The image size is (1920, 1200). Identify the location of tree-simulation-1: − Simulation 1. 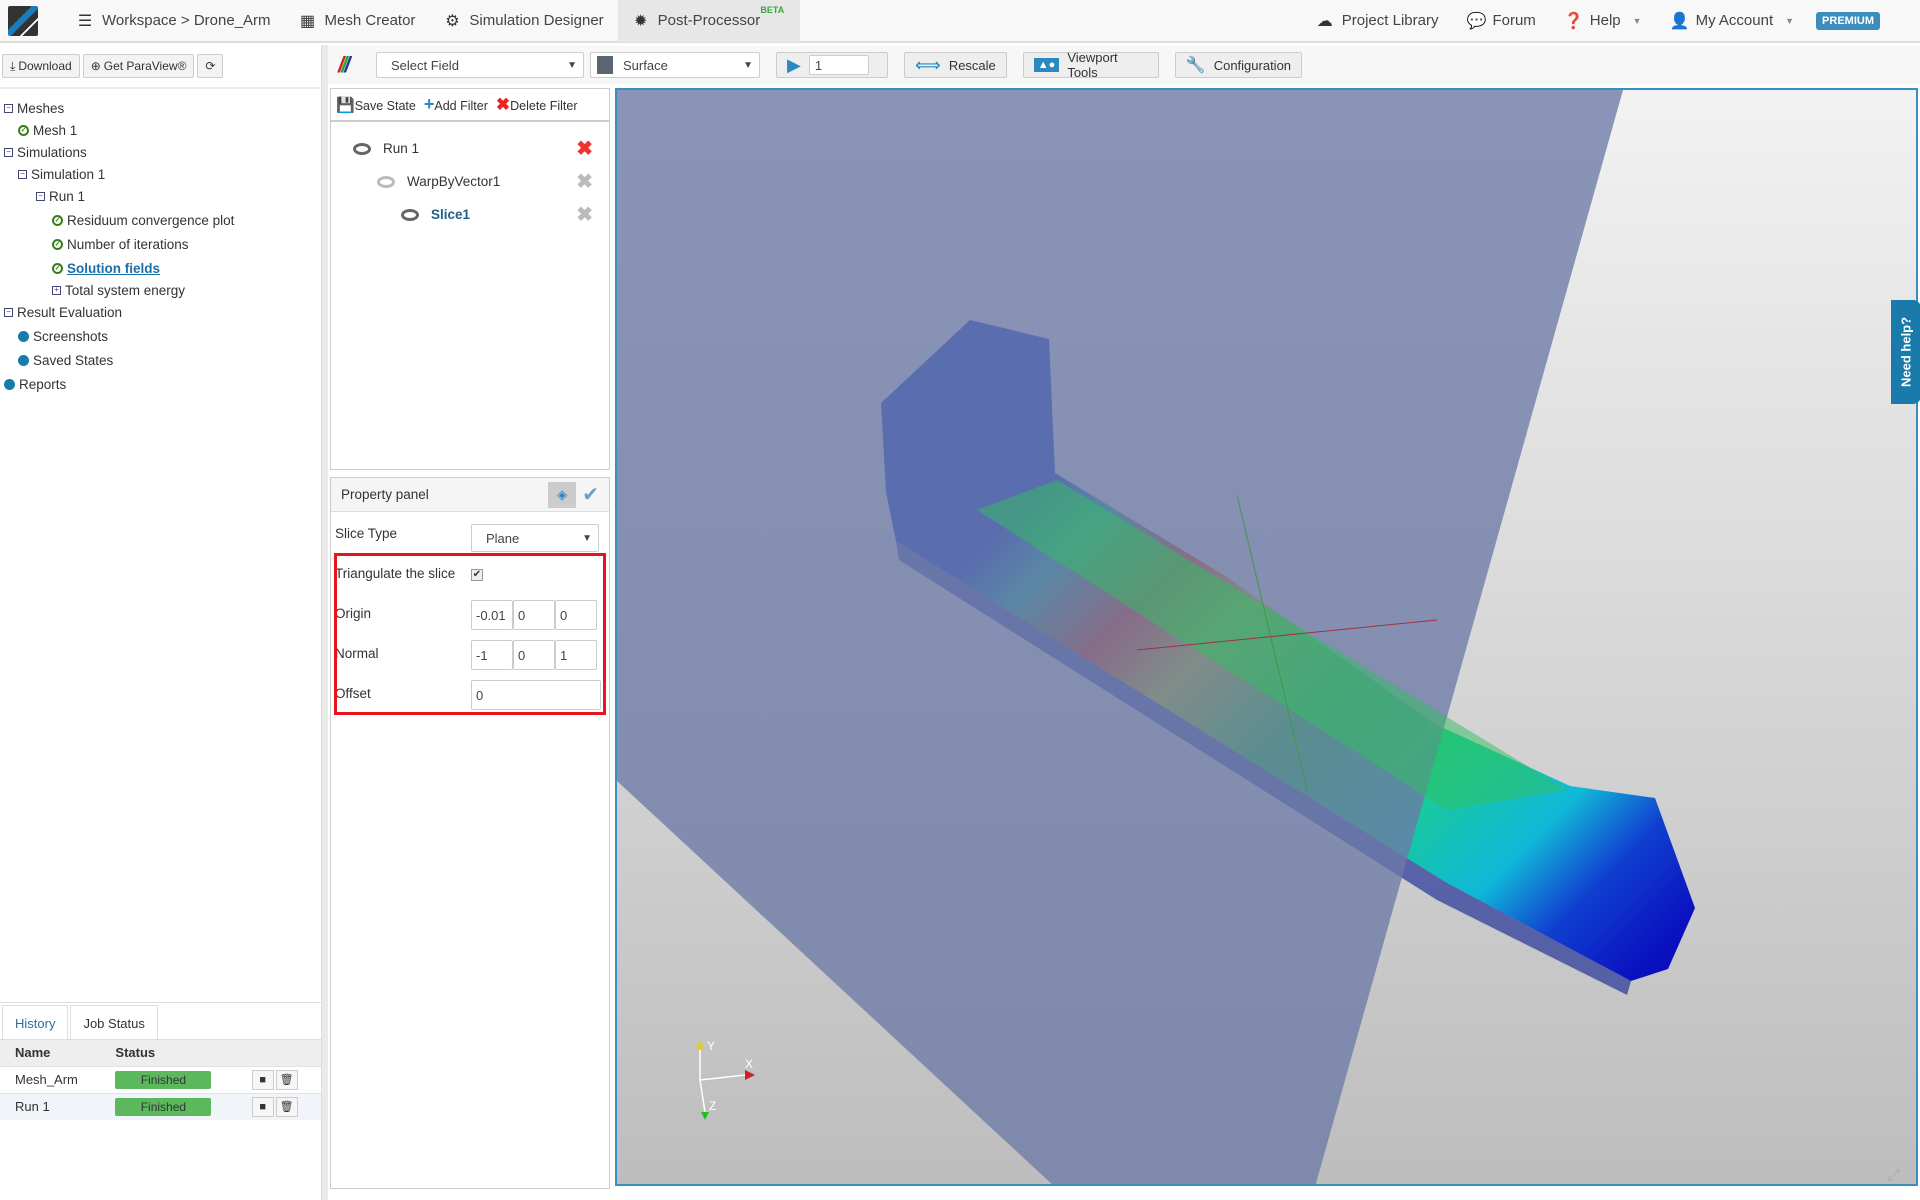
(160, 174).